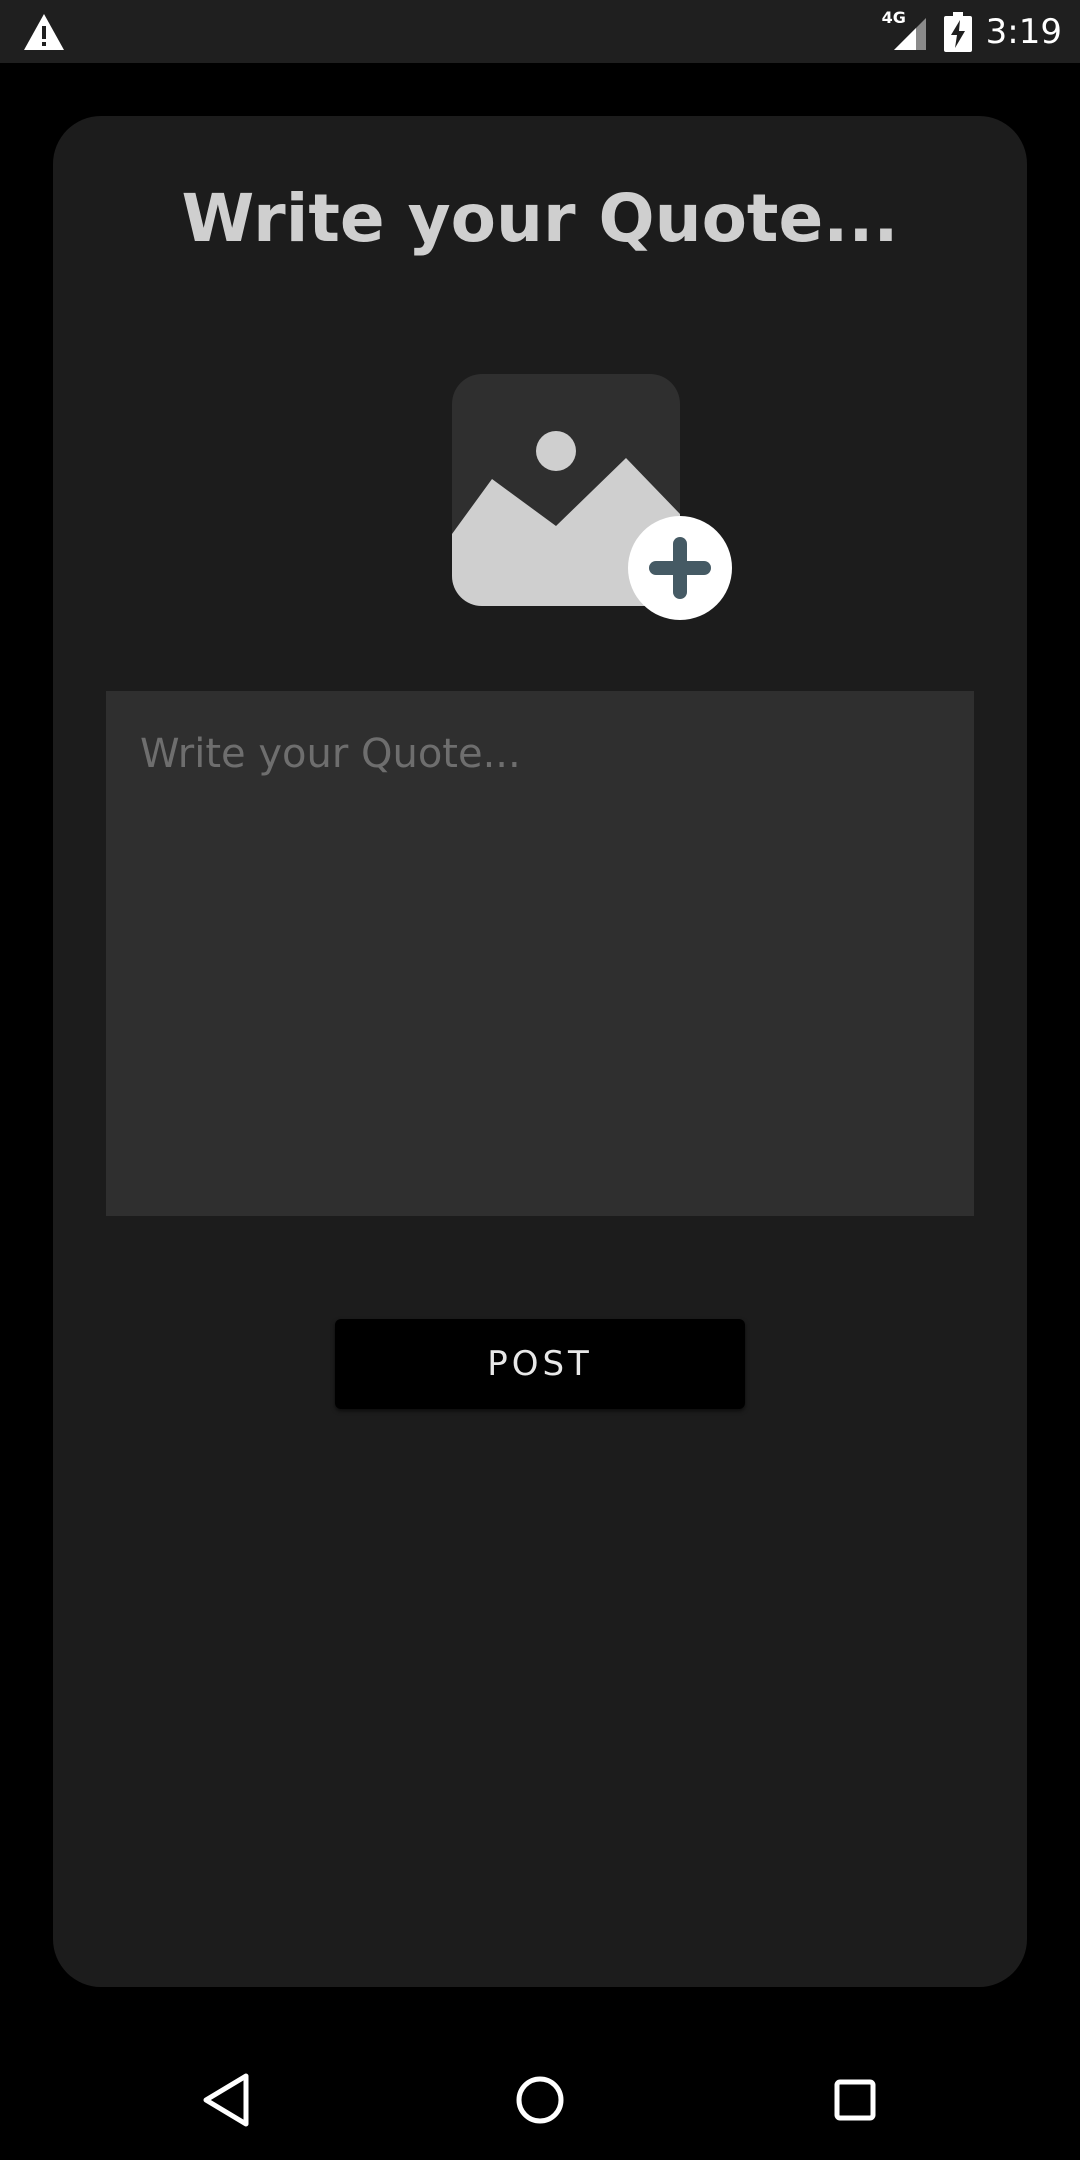 The width and height of the screenshot is (1080, 2160). I want to click on home-icon, so click(540, 2100).